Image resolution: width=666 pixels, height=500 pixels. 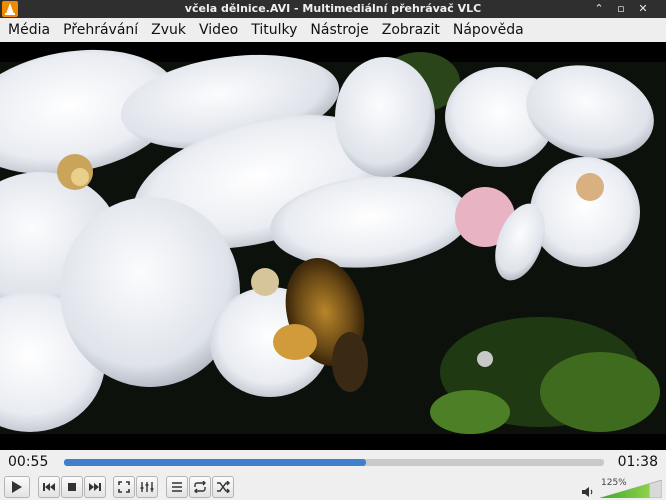 I want to click on playlist-button, so click(x=177, y=487).